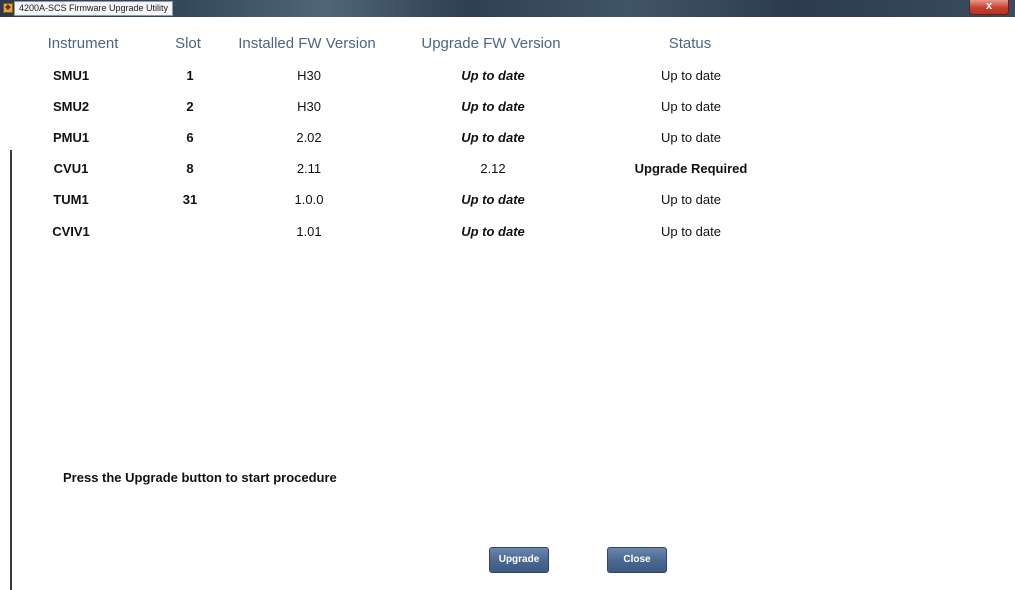 This screenshot has width=1015, height=590. What do you see at coordinates (309, 137) in the screenshot?
I see `installed-fw-version: 2.02` at bounding box center [309, 137].